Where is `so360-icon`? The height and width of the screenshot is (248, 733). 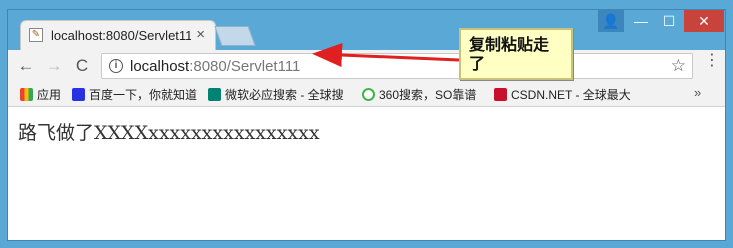
so360-icon is located at coordinates (368, 94).